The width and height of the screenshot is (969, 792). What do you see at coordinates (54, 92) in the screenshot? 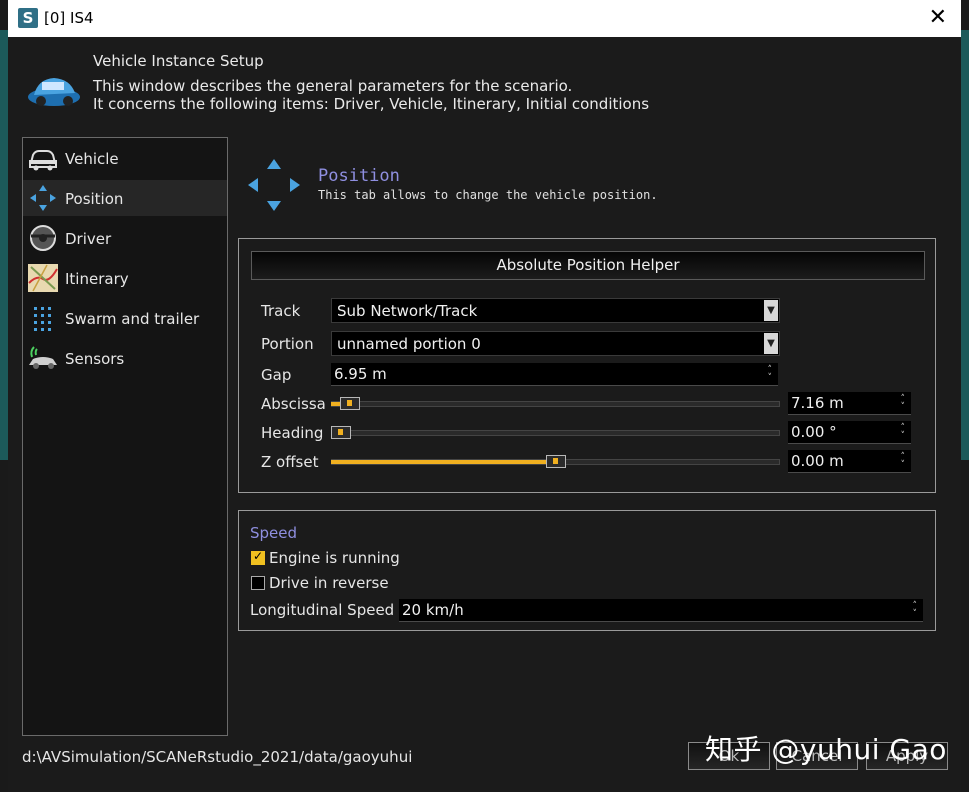
I see `car-icon` at bounding box center [54, 92].